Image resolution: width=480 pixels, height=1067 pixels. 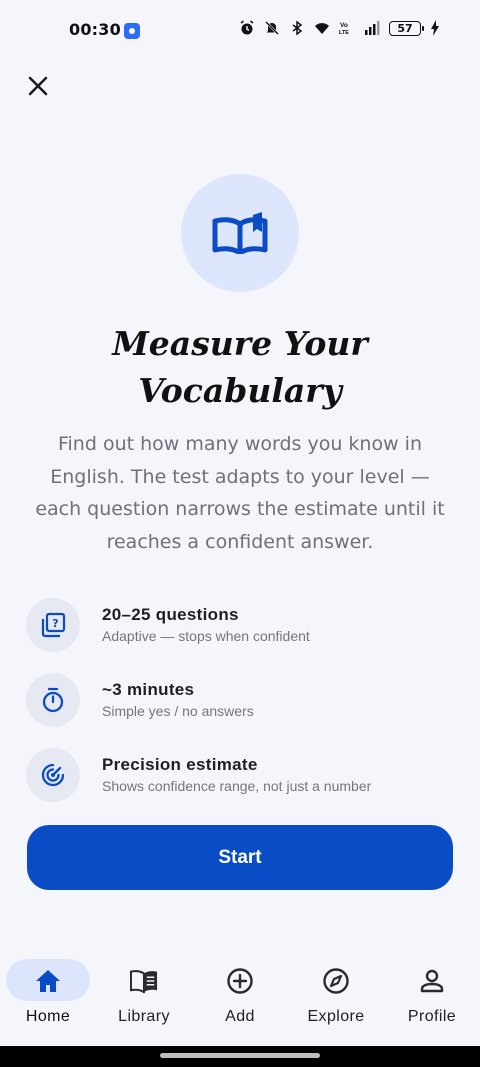 I want to click on close-button, so click(x=38, y=86).